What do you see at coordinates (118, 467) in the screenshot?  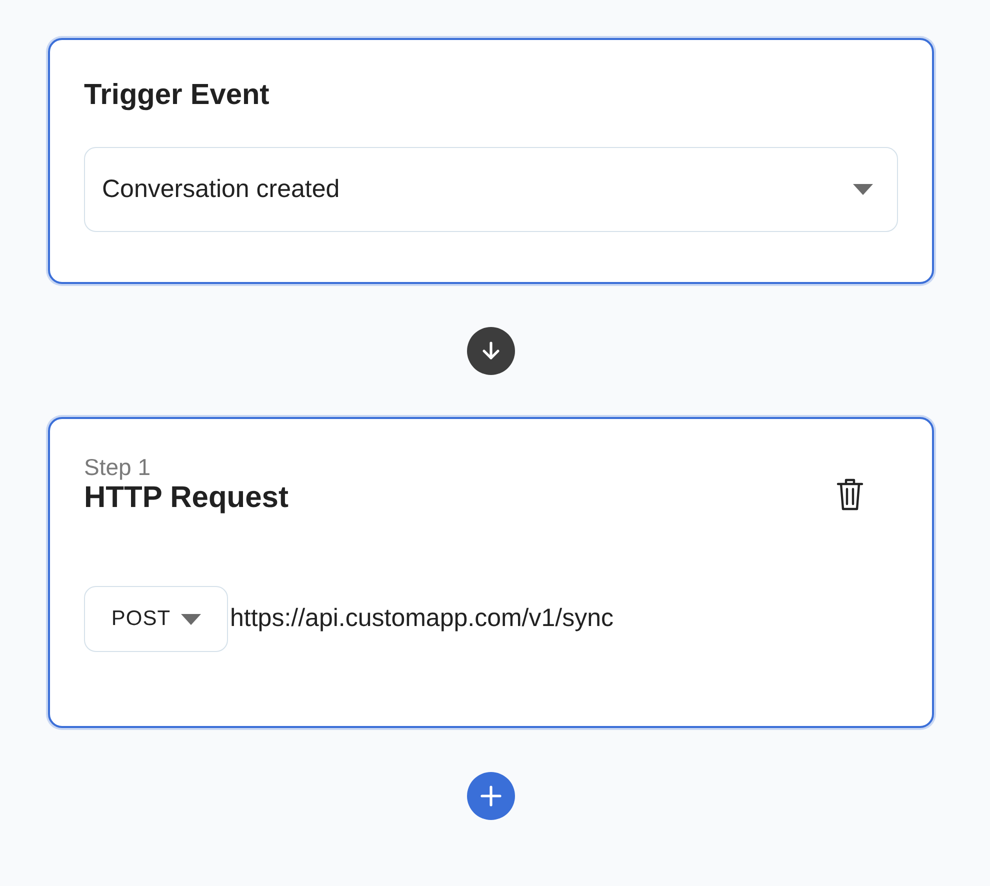 I see `step-label: Step 1` at bounding box center [118, 467].